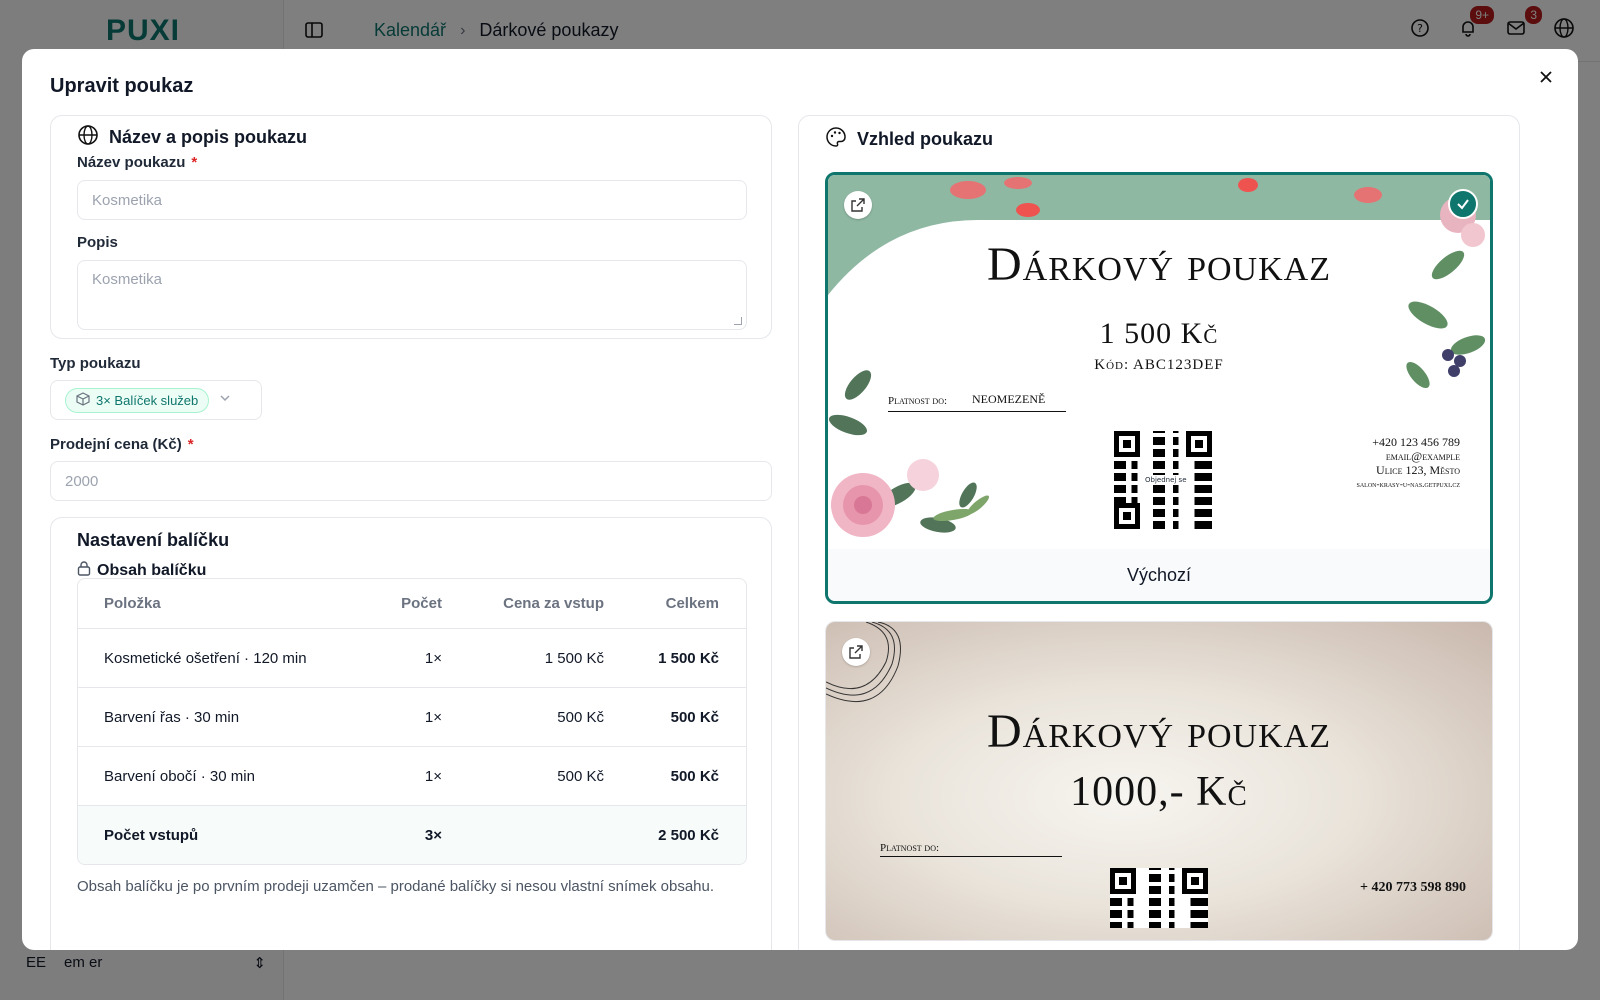 Image resolution: width=1600 pixels, height=1000 pixels. I want to click on check-icon, so click(1463, 204).